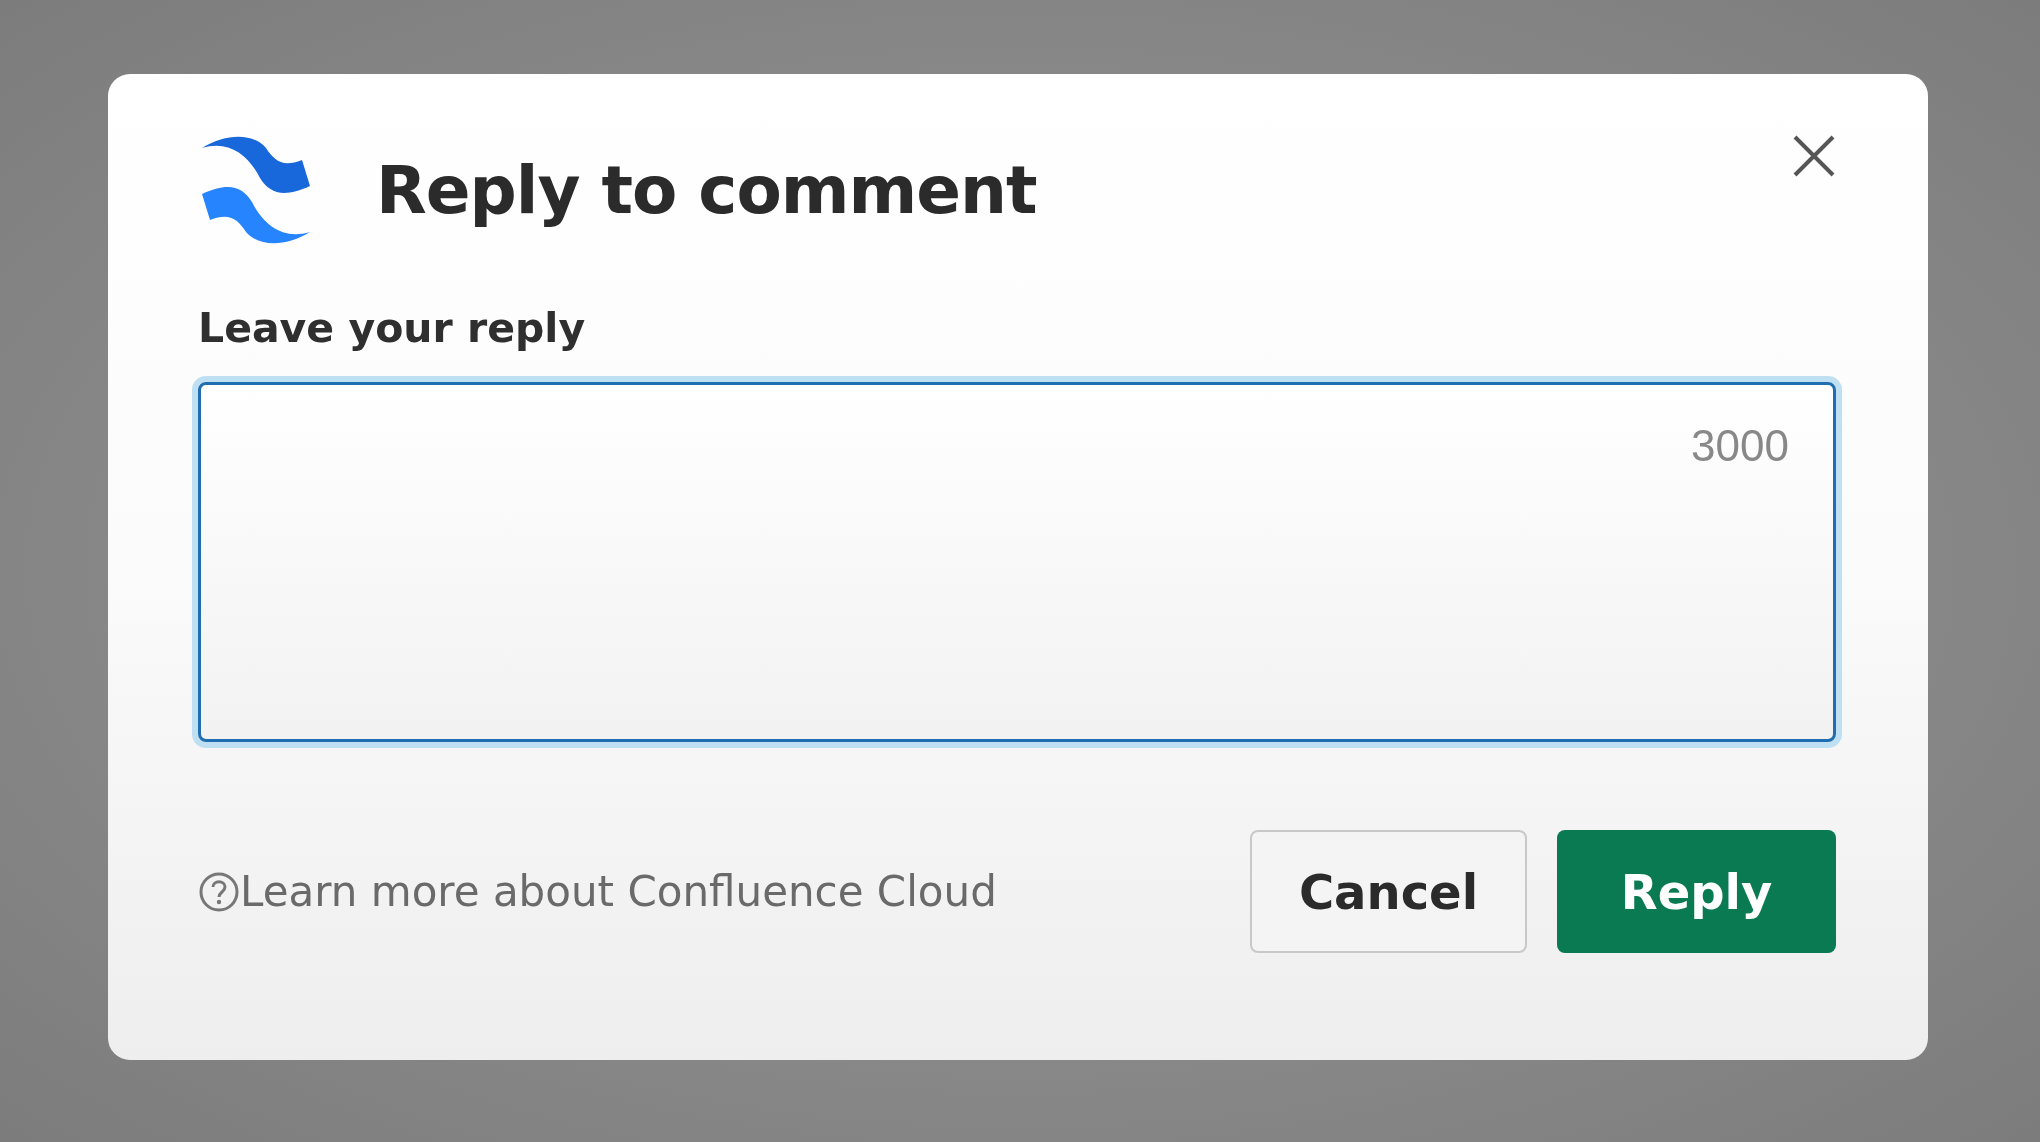  I want to click on field-label: Leave your reply, so click(392, 328).